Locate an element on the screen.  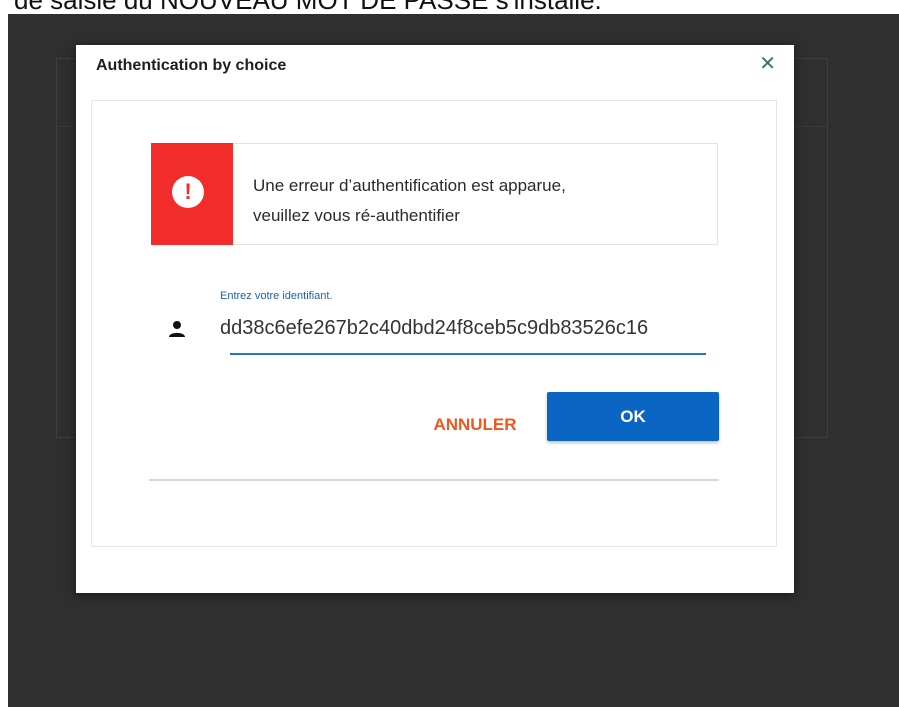
user-icon is located at coordinates (177, 329).